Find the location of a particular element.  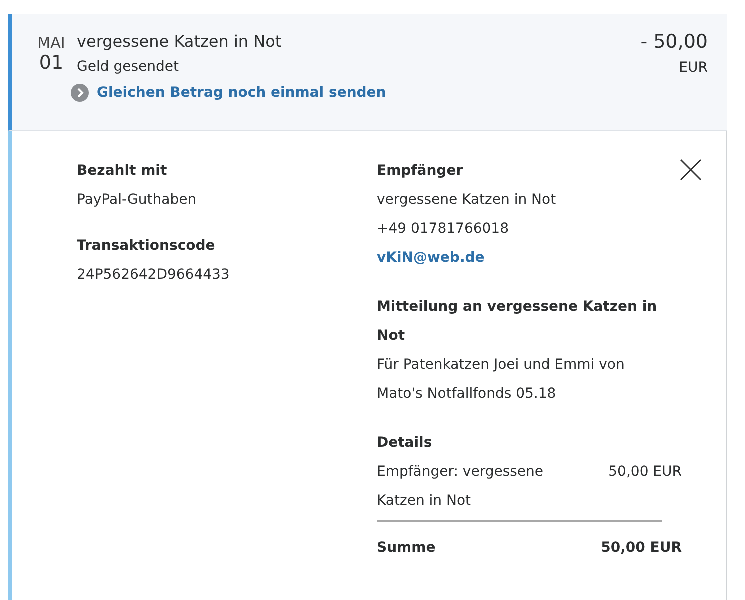

field-label: Bezahlt mit is located at coordinates (122, 171).